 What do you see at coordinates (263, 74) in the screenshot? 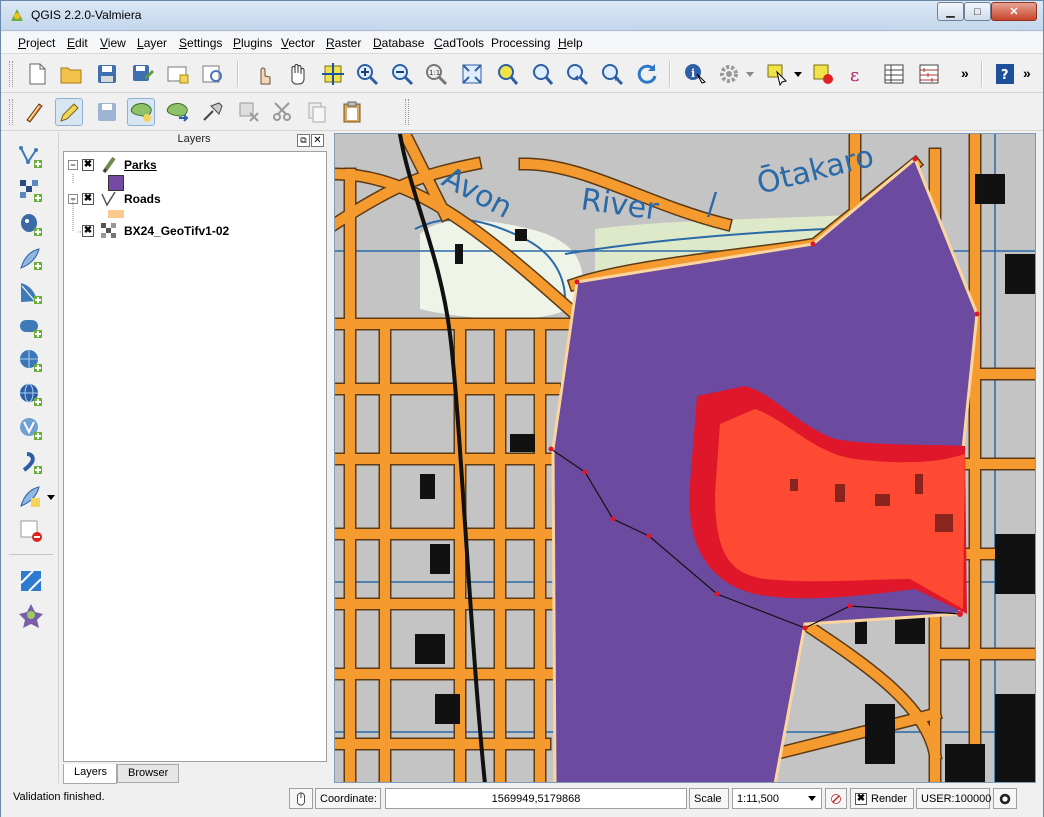
I see `touch-zoom-pan-button` at bounding box center [263, 74].